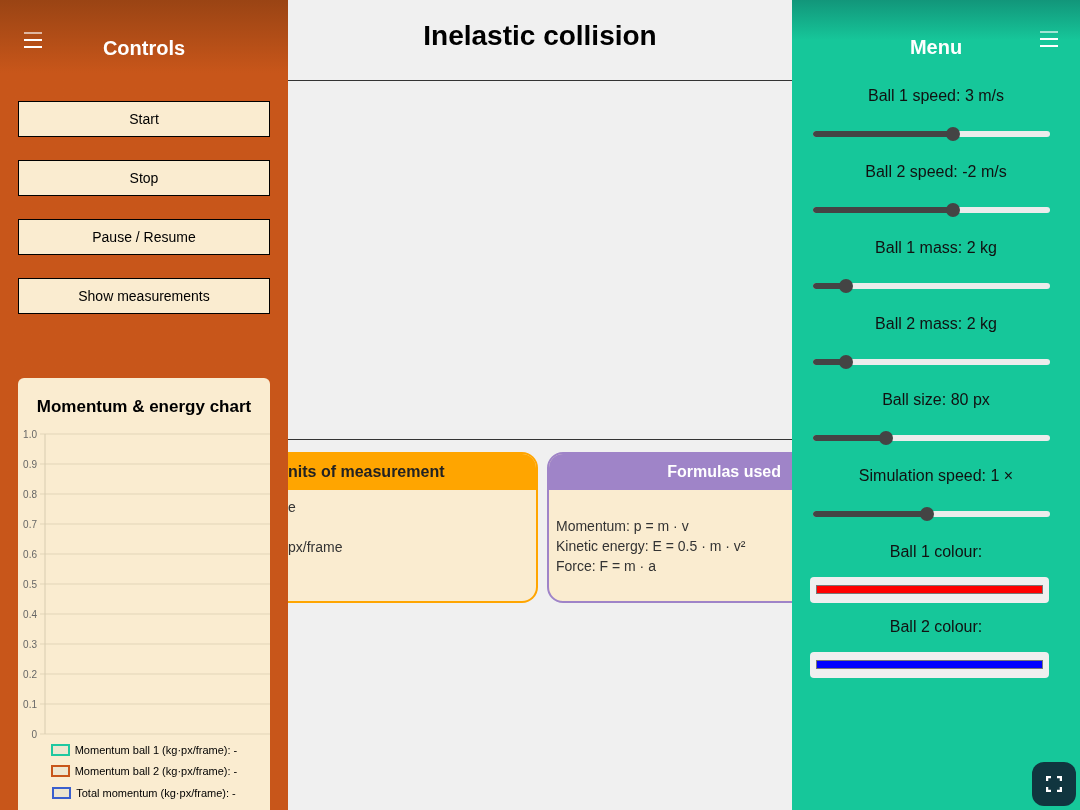 The width and height of the screenshot is (1080, 810). I want to click on card-text: Force: F = m · a, so click(606, 566).